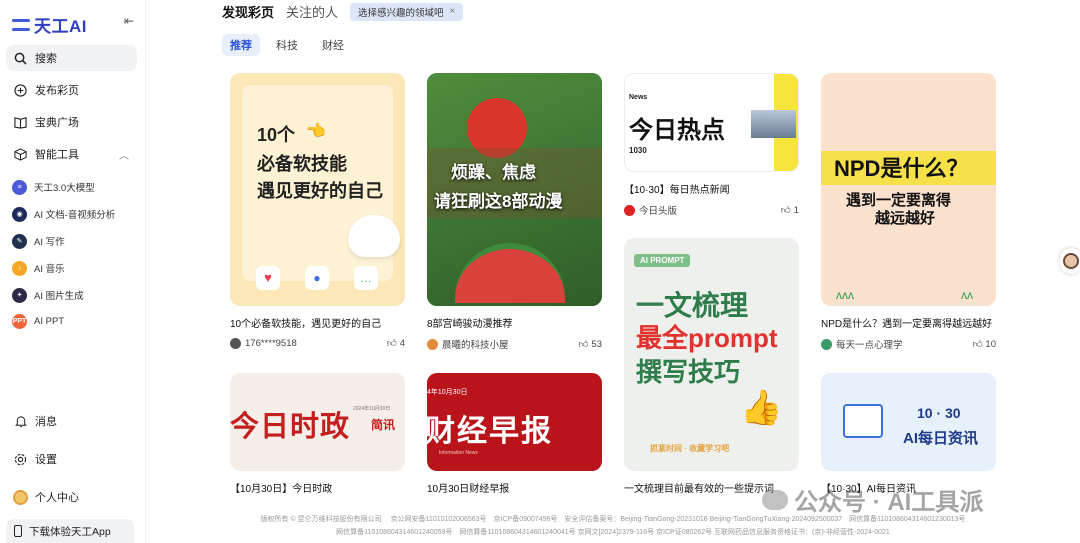 This screenshot has height=543, width=1080. I want to click on like-button: 👍︎ 10, so click(984, 344).